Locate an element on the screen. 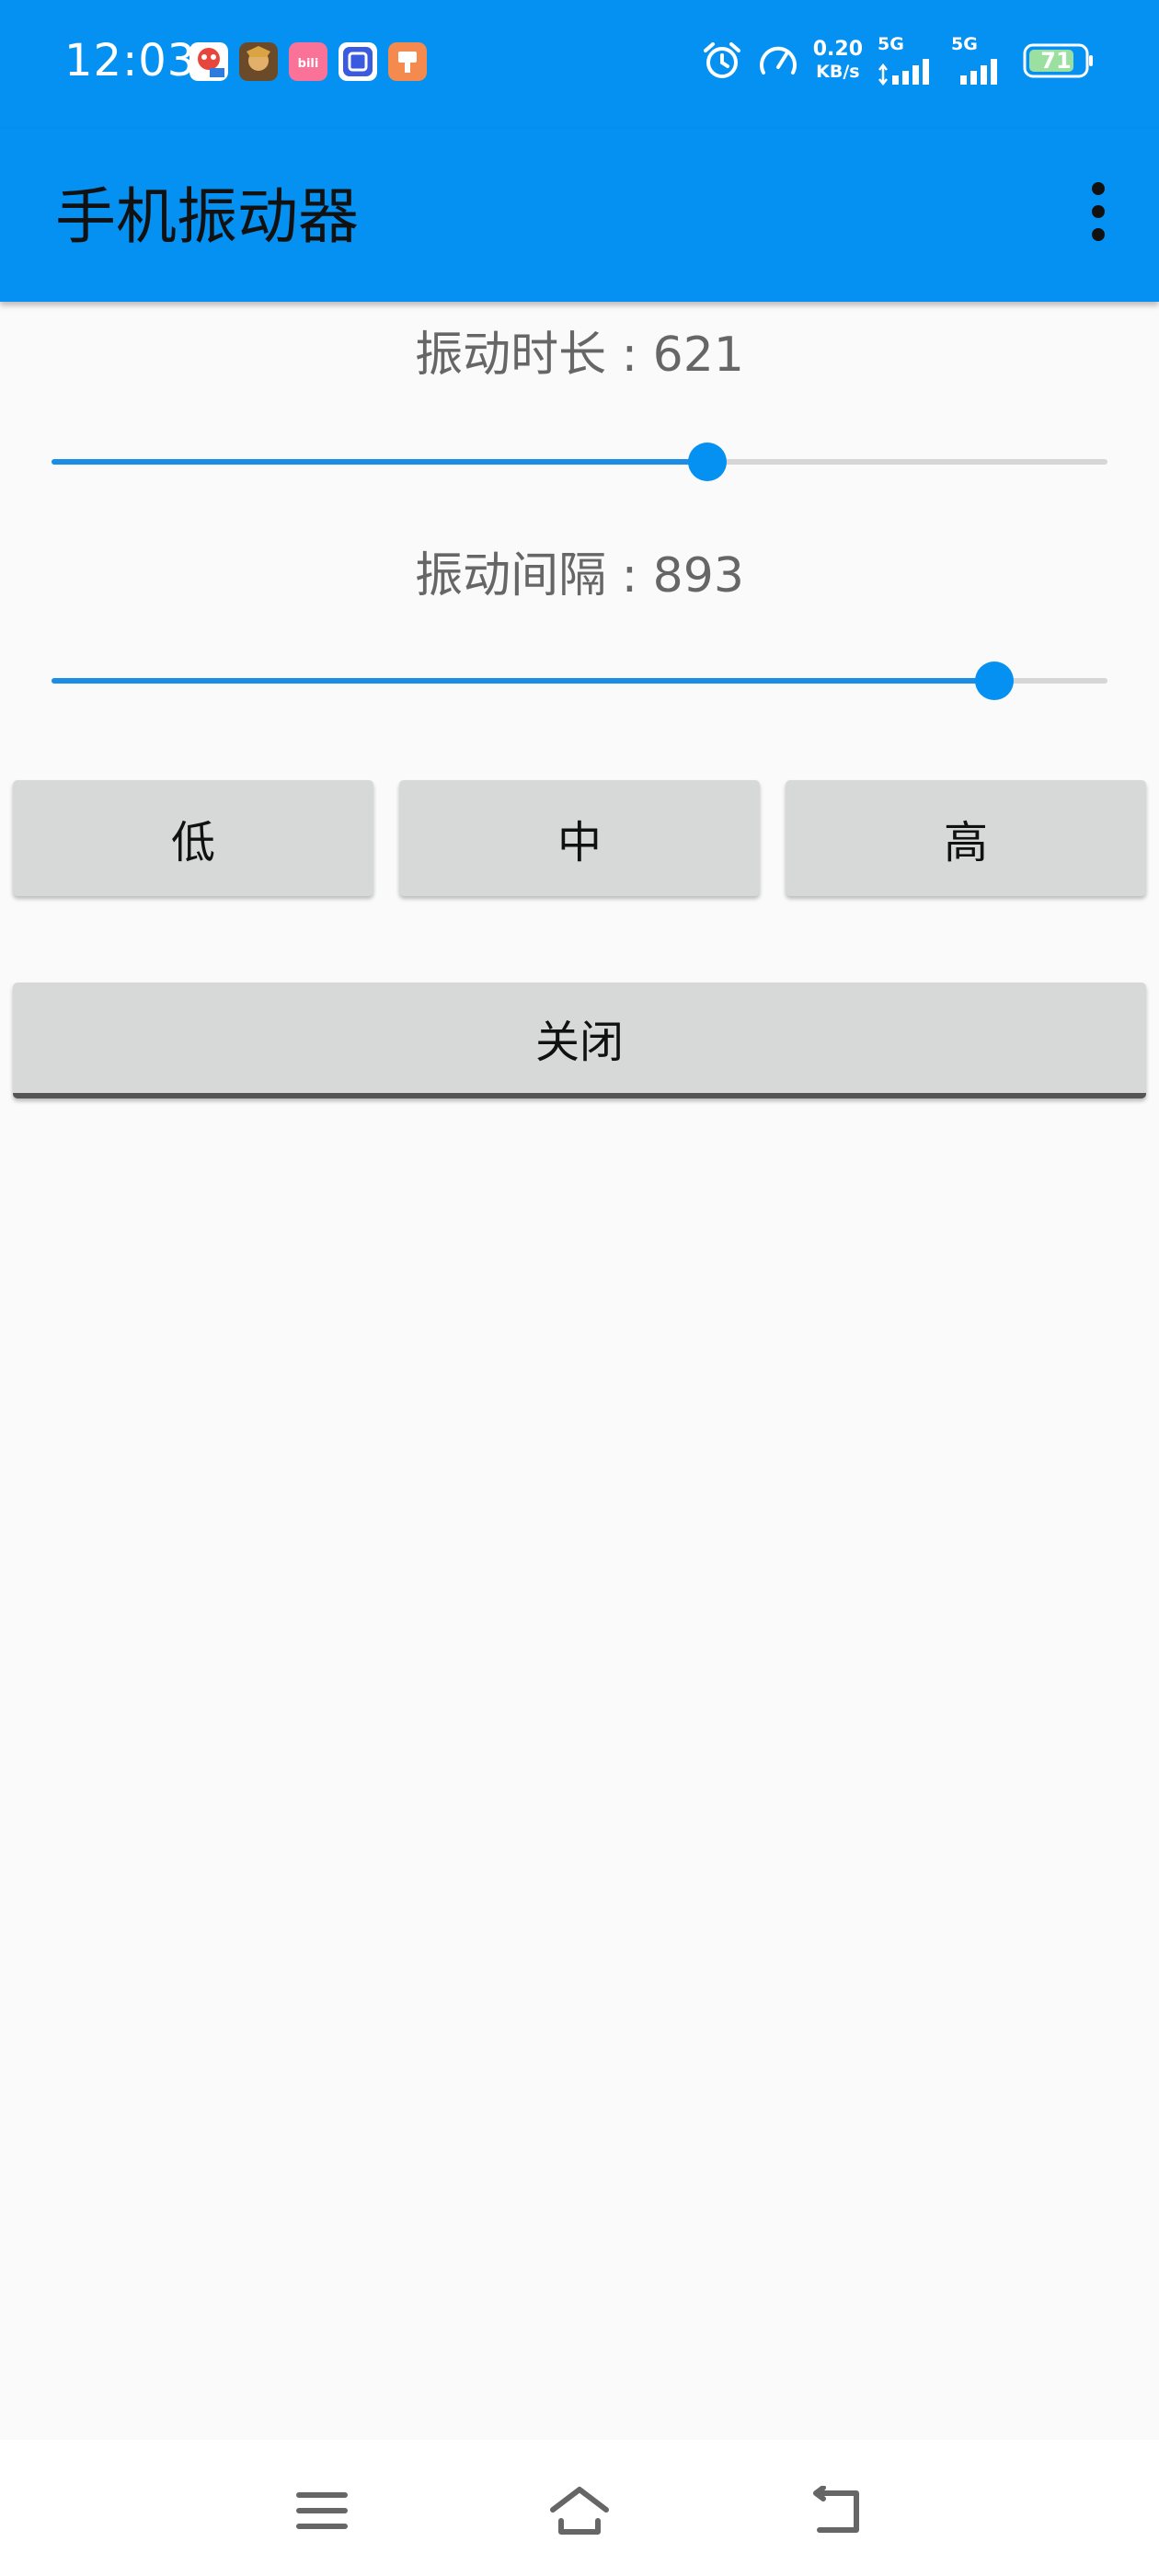 The width and height of the screenshot is (1159, 2576). menu-nav-button is located at coordinates (322, 2510).